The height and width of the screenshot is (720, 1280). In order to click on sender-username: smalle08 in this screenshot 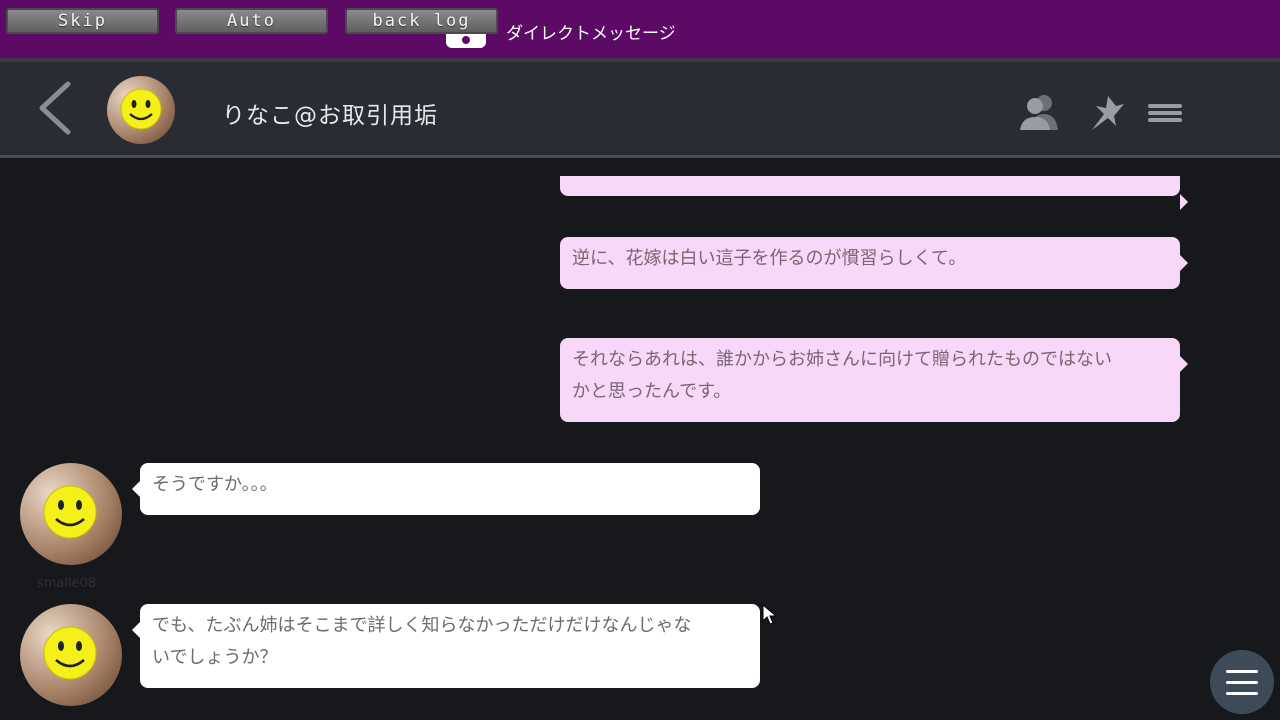, I will do `click(67, 583)`.